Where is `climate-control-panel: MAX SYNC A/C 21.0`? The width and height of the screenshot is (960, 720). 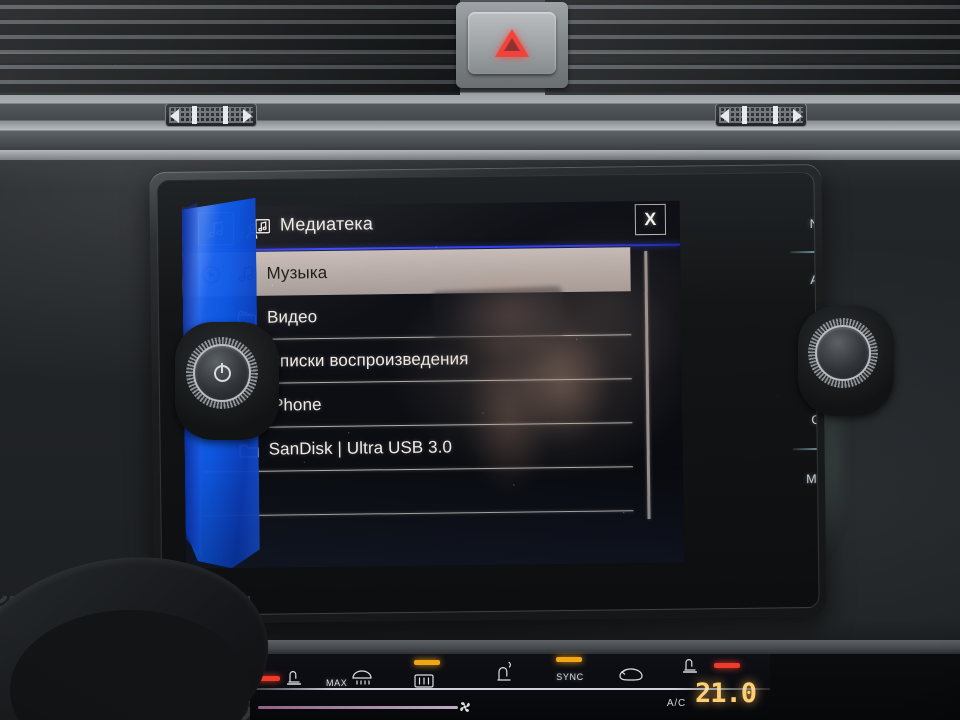
climate-control-panel: MAX SYNC A/C 21.0 is located at coordinates (505, 687).